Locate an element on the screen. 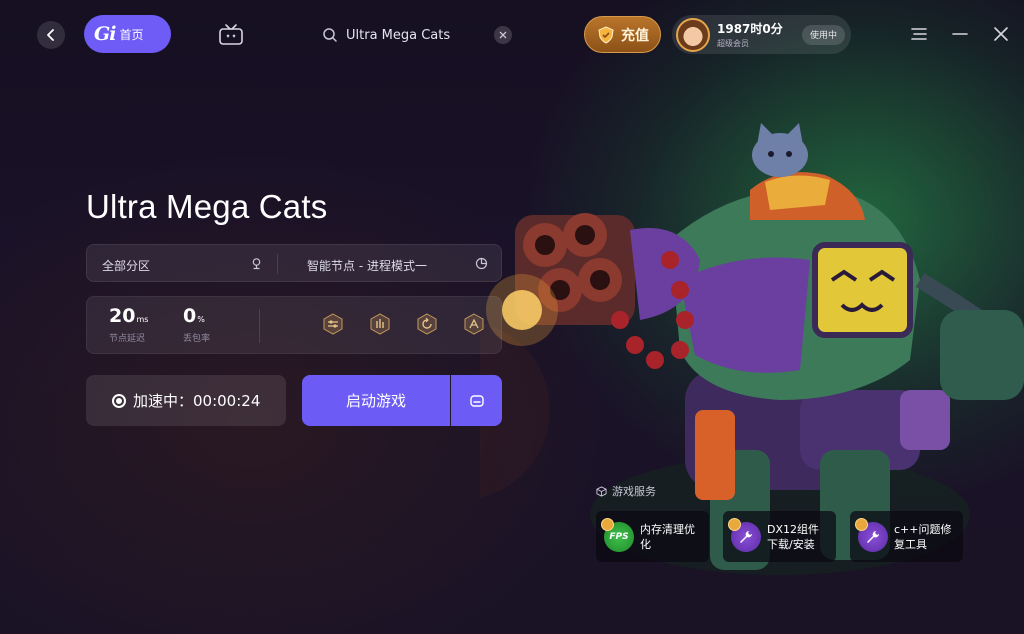 Image resolution: width=1024 pixels, height=634 pixels. recharge-button: 充值 is located at coordinates (622, 34).